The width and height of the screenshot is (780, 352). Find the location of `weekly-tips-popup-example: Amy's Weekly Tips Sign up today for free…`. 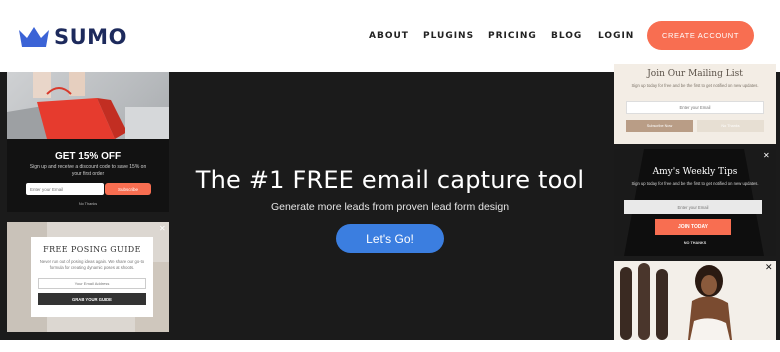

weekly-tips-popup-example: Amy's Weekly Tips Sign up today for free… is located at coordinates (695, 202).